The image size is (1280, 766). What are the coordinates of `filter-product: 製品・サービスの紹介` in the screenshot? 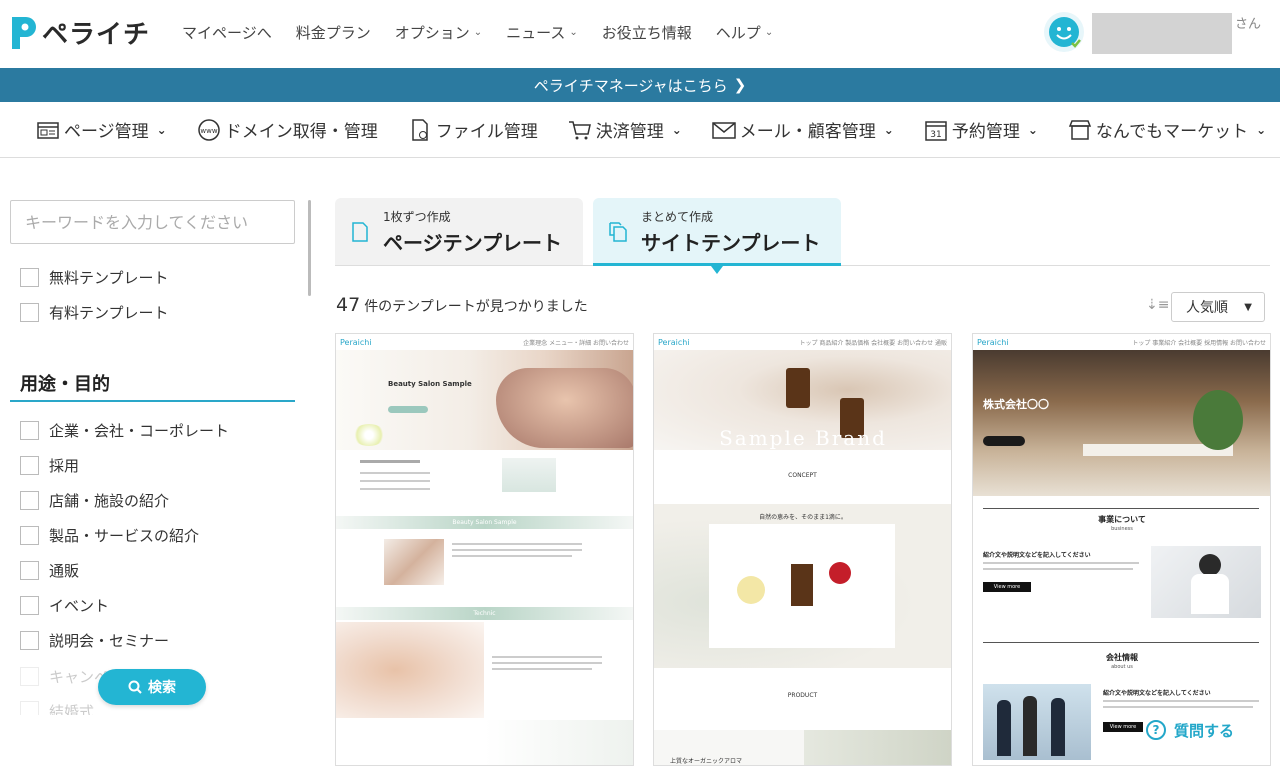 It's located at (109, 535).